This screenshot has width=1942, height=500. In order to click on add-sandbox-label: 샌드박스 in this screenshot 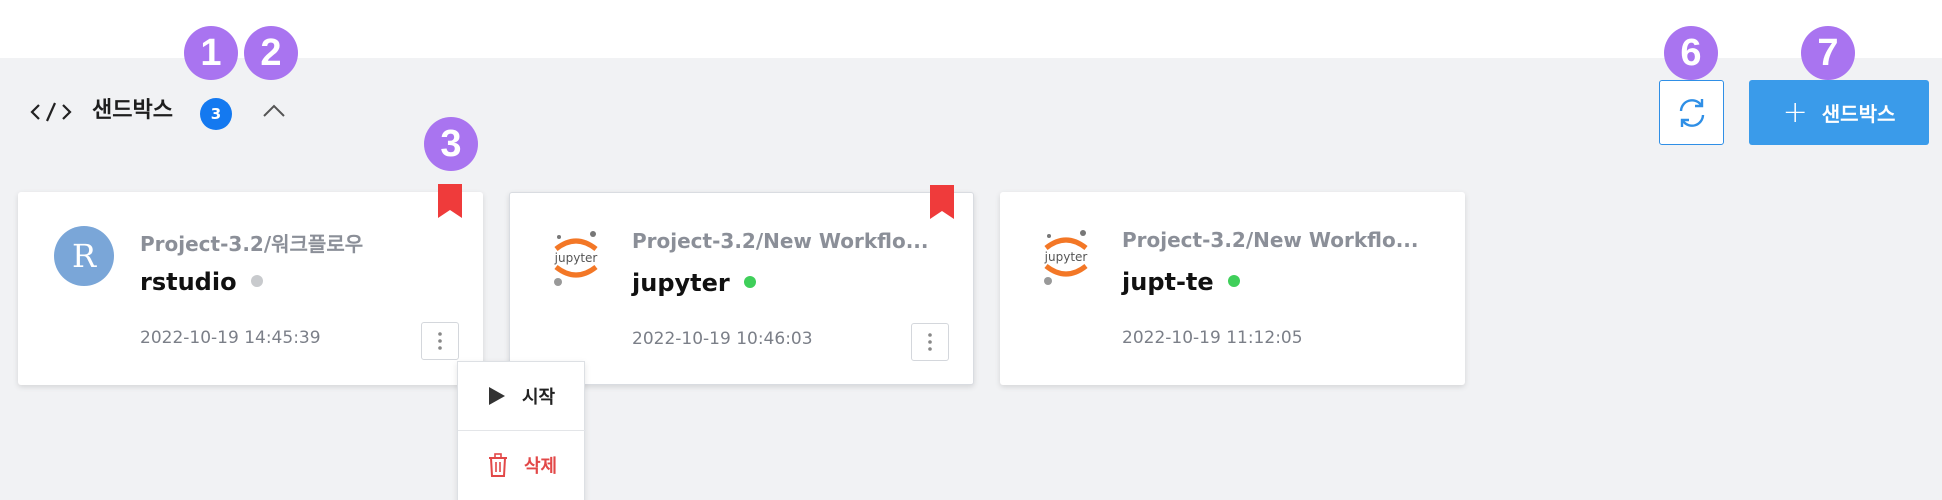, I will do `click(1858, 114)`.